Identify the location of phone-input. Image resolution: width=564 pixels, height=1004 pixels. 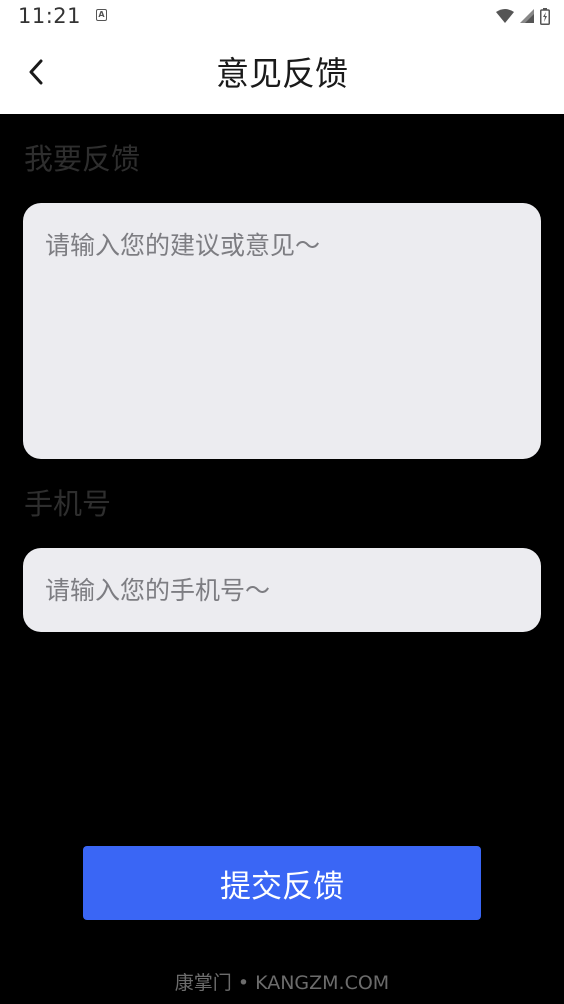
(282, 590).